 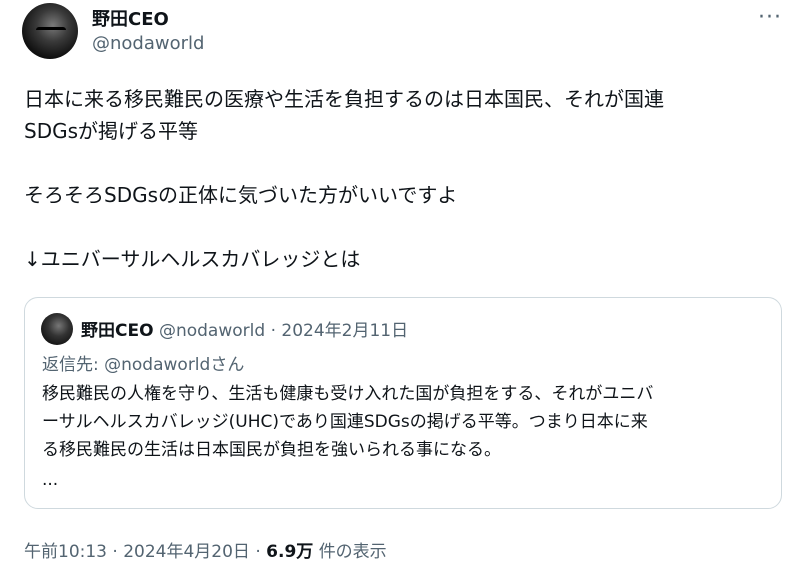 I want to click on tweet-text-line: ↓ユニバーサルヘルスカバレッジとは, so click(x=192, y=259).